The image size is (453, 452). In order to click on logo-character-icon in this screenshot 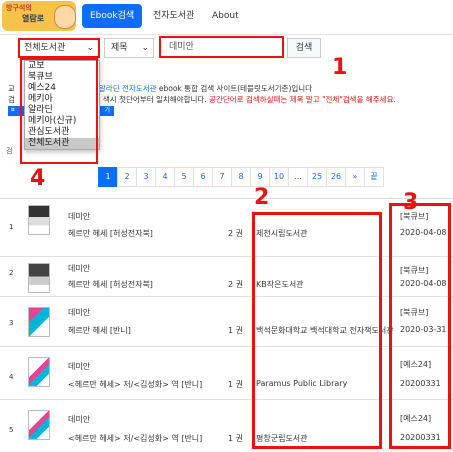, I will do `click(65, 17)`.